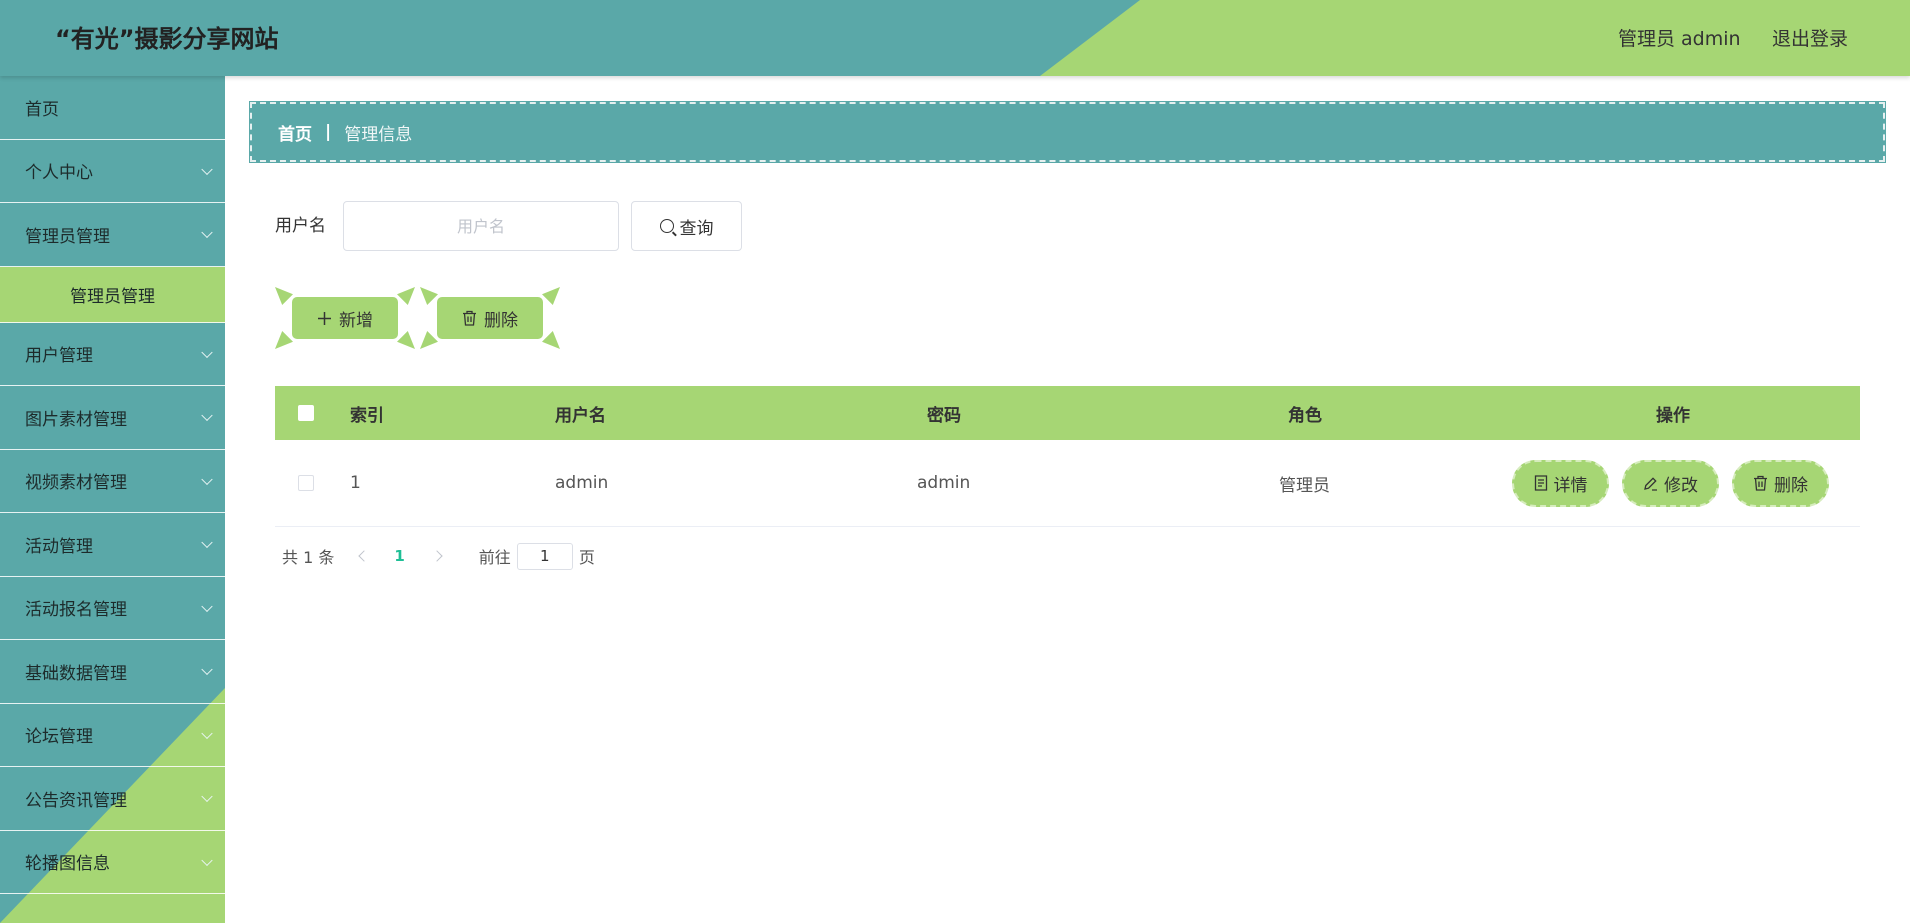 The image size is (1910, 923). I want to click on batch-delete-button: 删除, so click(490, 318).